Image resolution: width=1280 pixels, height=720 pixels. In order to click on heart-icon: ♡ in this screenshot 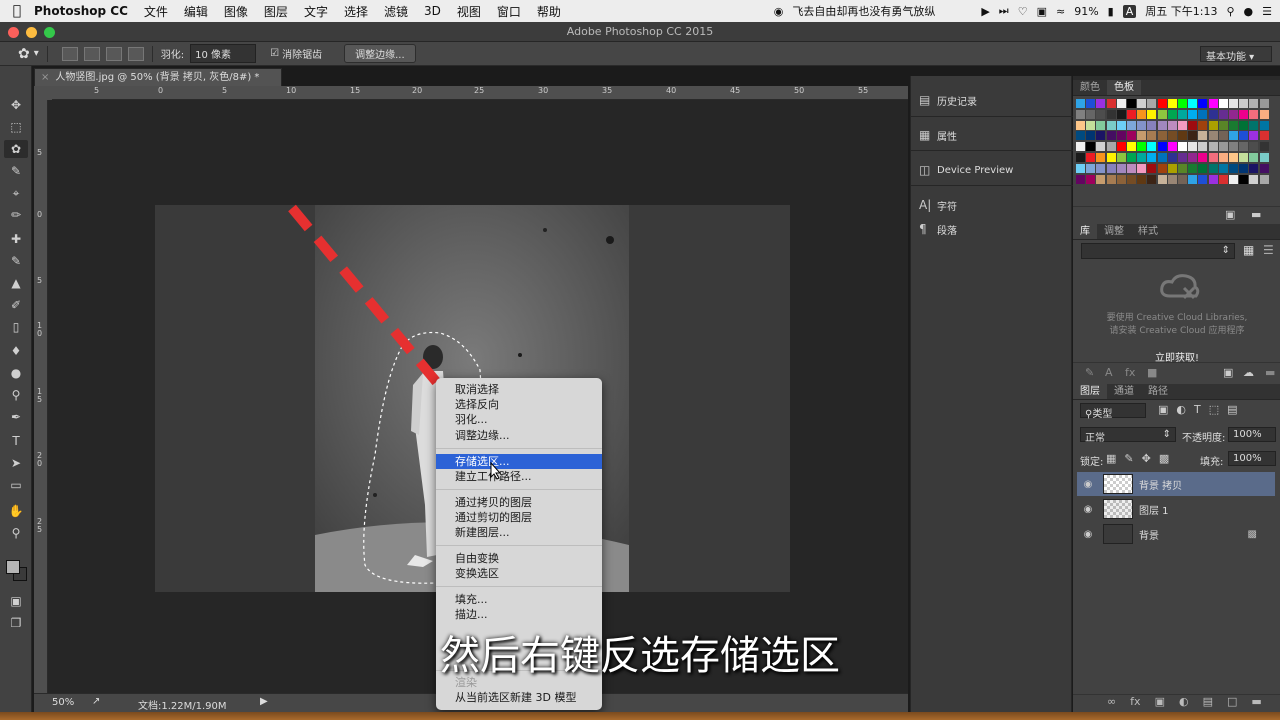, I will do `click(1023, 11)`.